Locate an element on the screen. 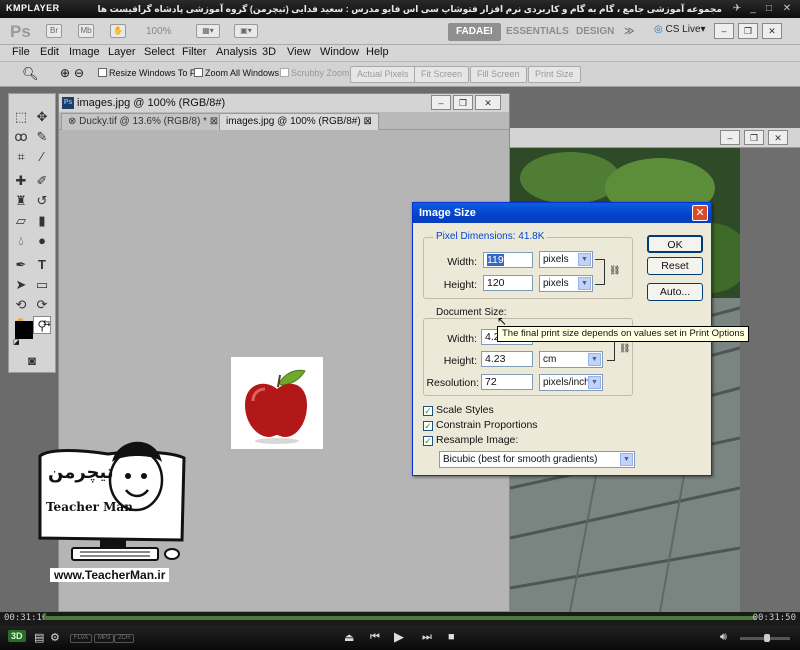 This screenshot has height=650, width=800. maximize-icon: □ is located at coordinates (769, 9).